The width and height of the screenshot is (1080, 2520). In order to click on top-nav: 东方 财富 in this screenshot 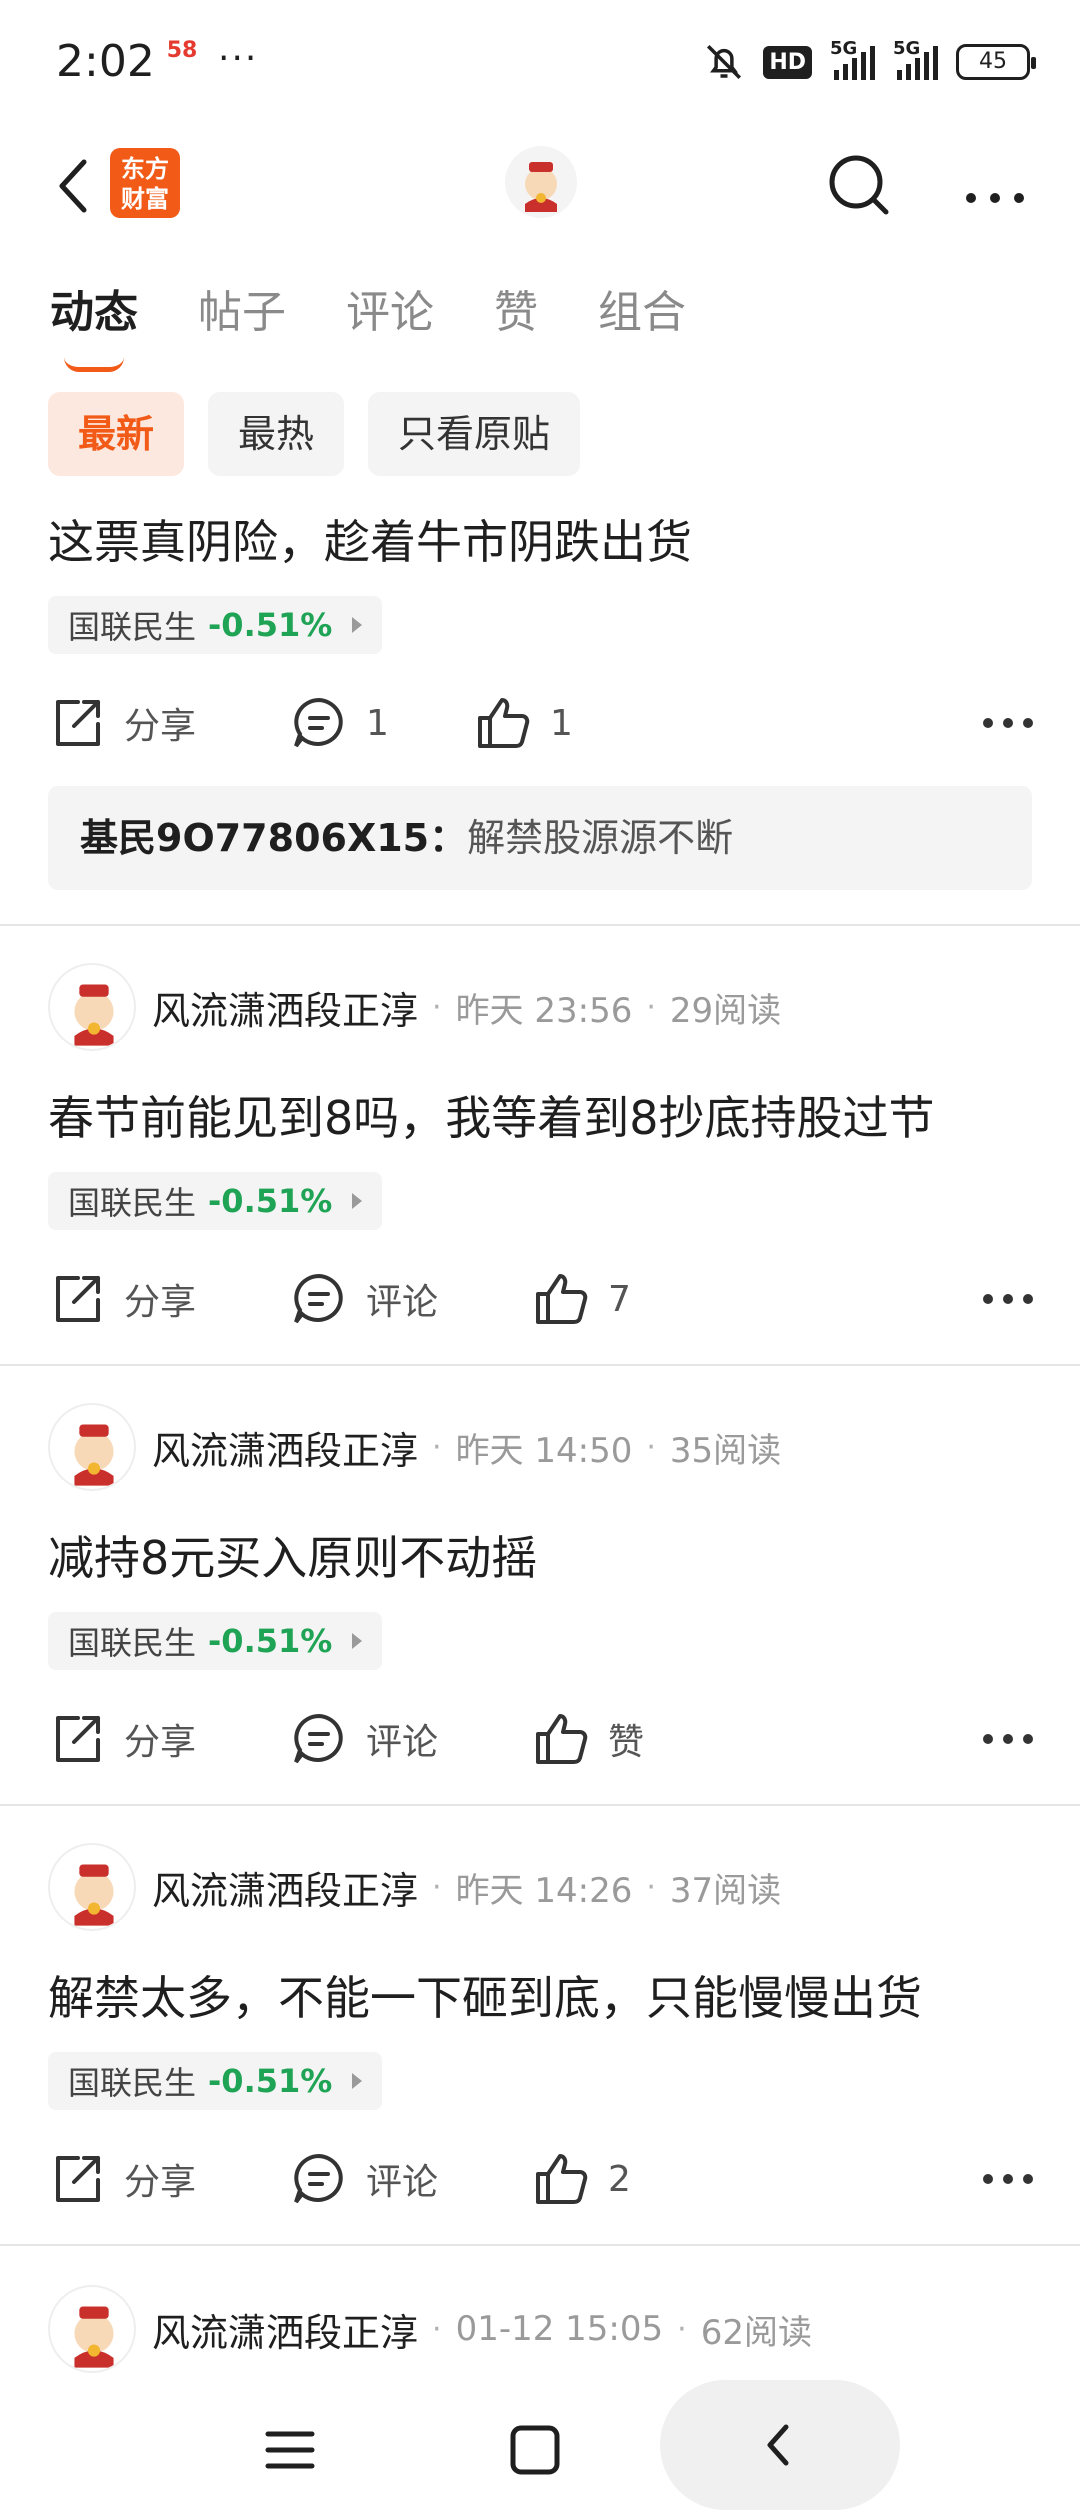, I will do `click(540, 188)`.